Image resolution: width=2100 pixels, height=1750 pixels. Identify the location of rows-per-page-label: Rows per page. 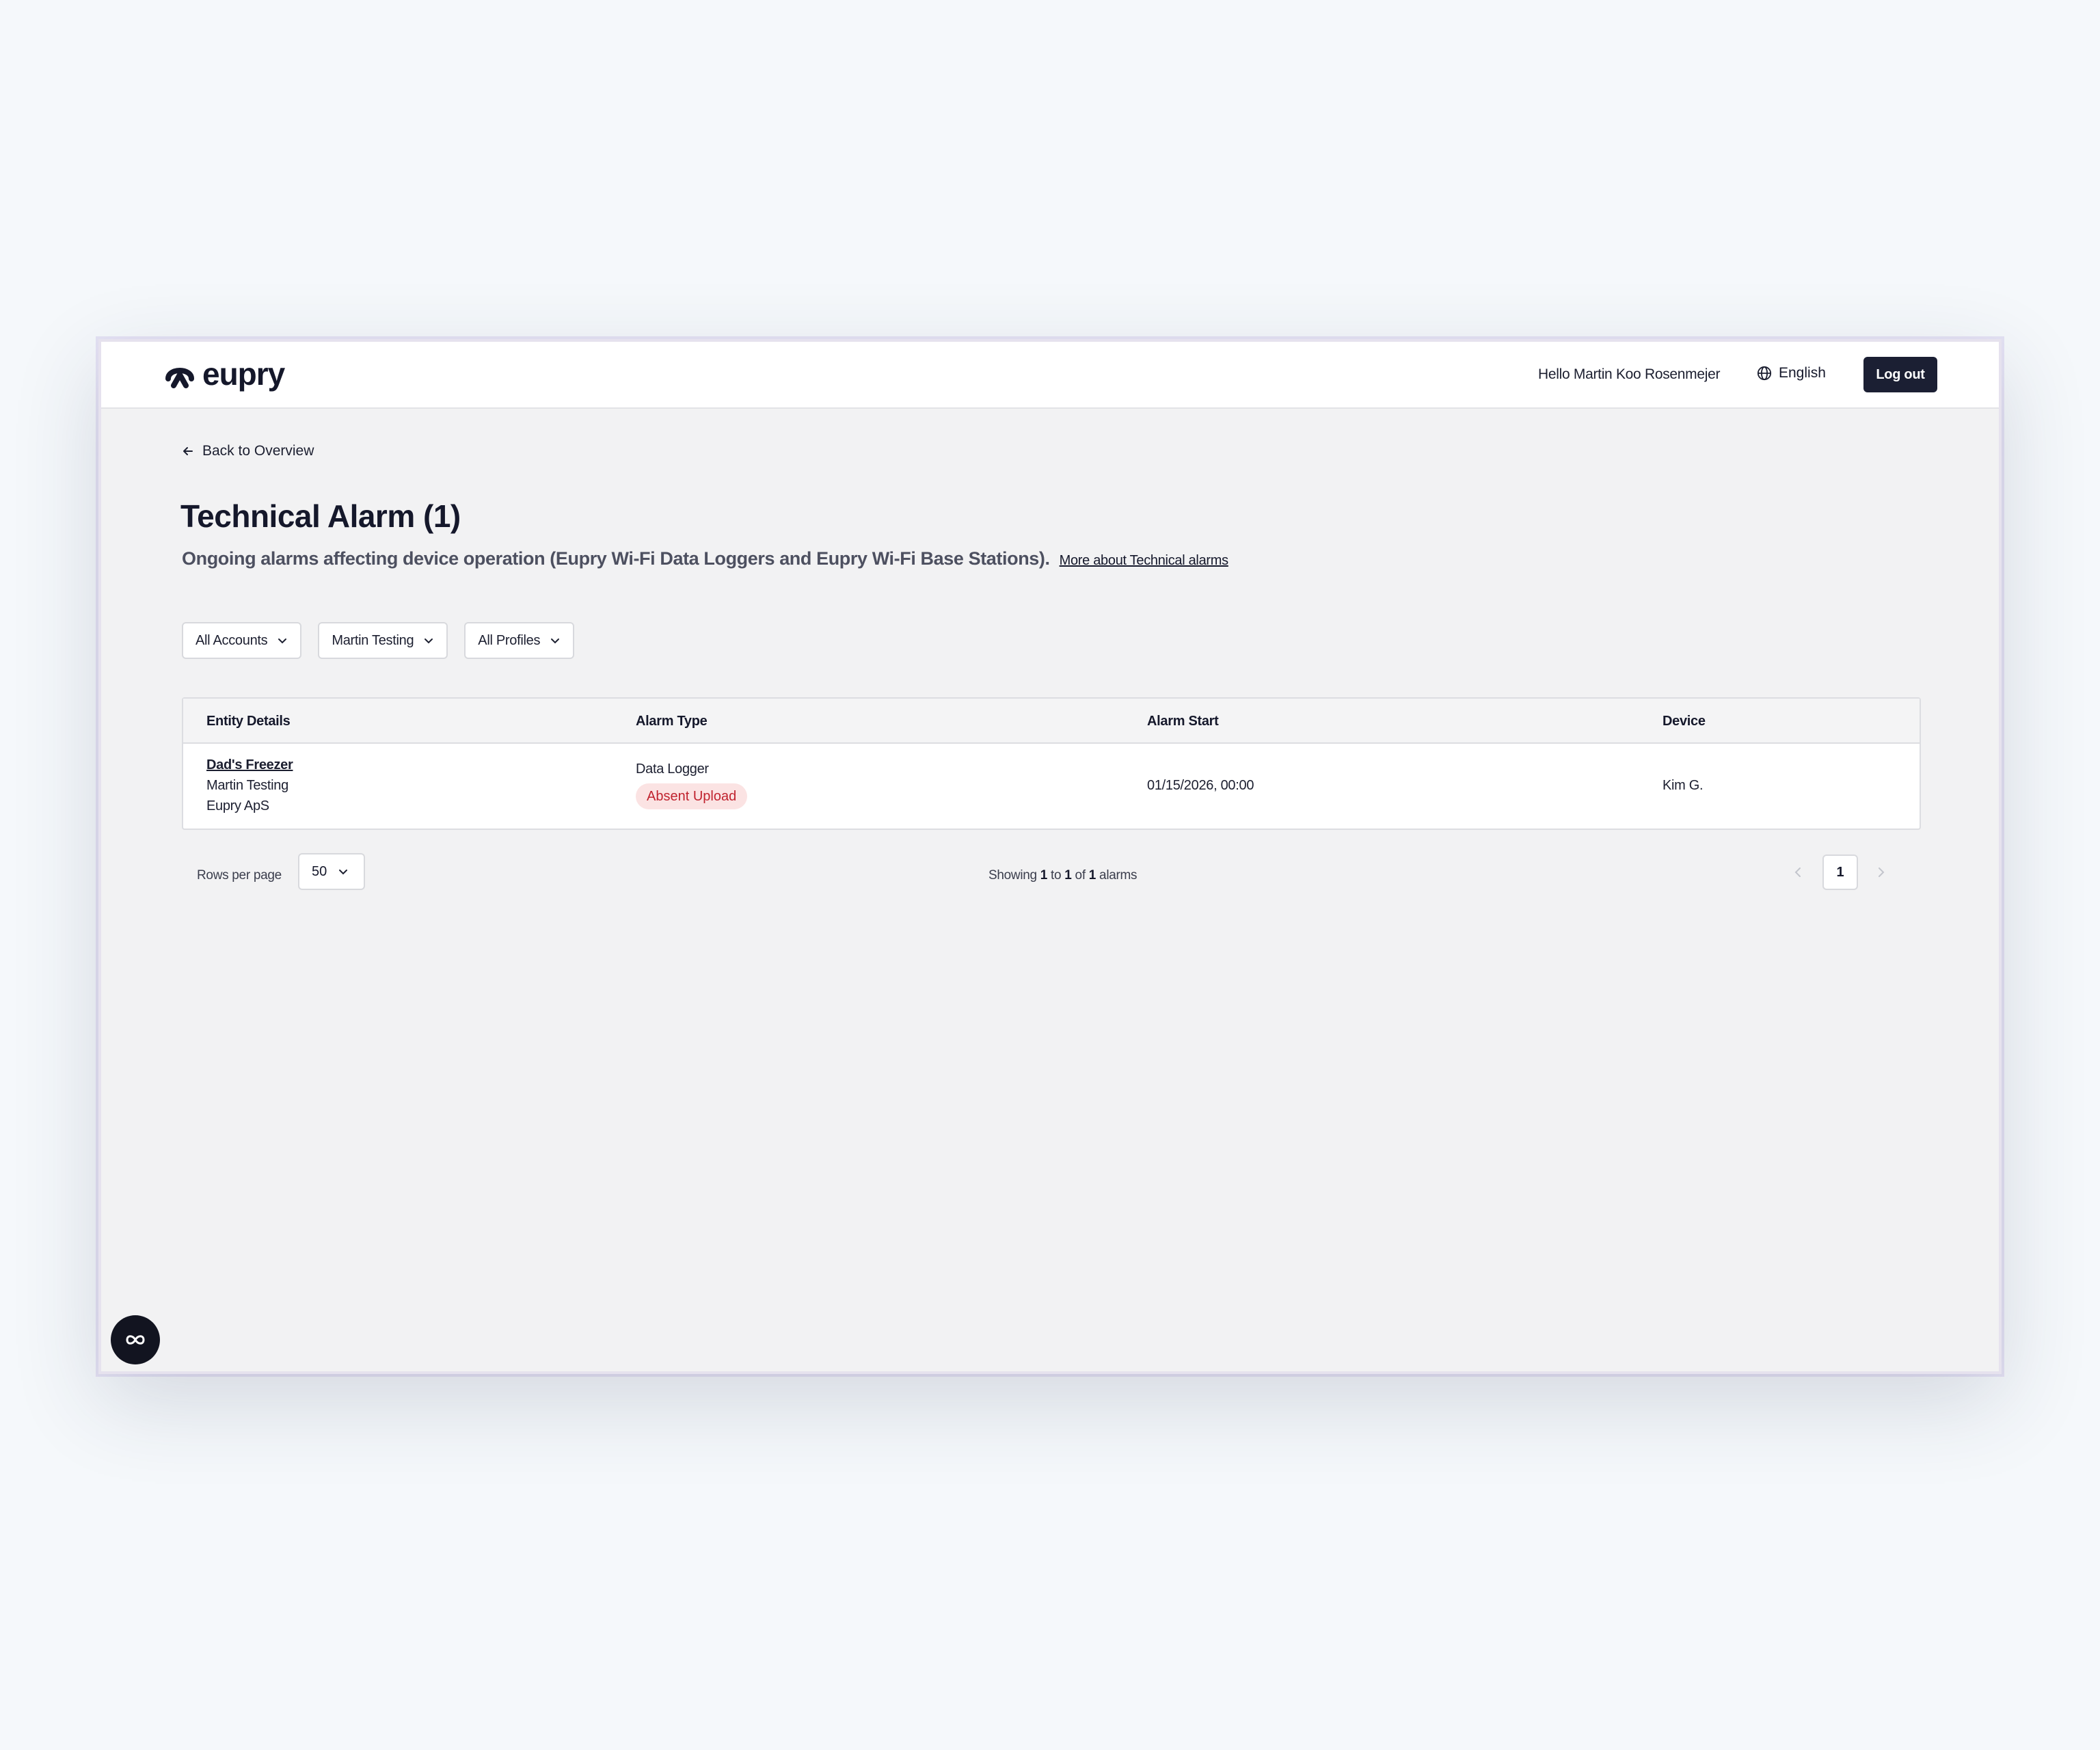
(239, 875).